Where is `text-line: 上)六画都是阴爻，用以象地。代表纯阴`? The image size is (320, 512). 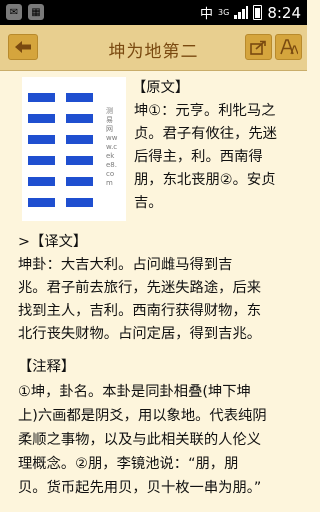 text-line: 上)六画都是阴爻，用以象地。代表纯阴 is located at coordinates (142, 416).